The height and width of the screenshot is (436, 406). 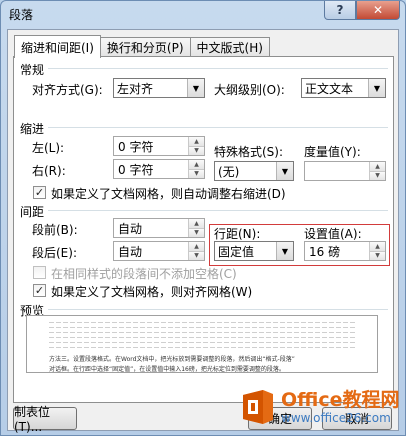 What do you see at coordinates (203, 14) in the screenshot?
I see `title-bar: 段落 ? ✕` at bounding box center [203, 14].